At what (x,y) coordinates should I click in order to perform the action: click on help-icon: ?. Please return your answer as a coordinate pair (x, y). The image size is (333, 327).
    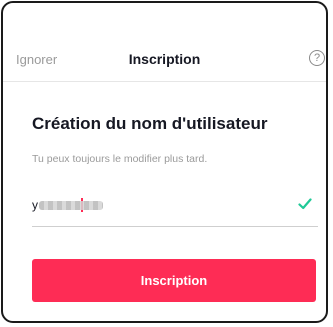
    Looking at the image, I should click on (317, 58).